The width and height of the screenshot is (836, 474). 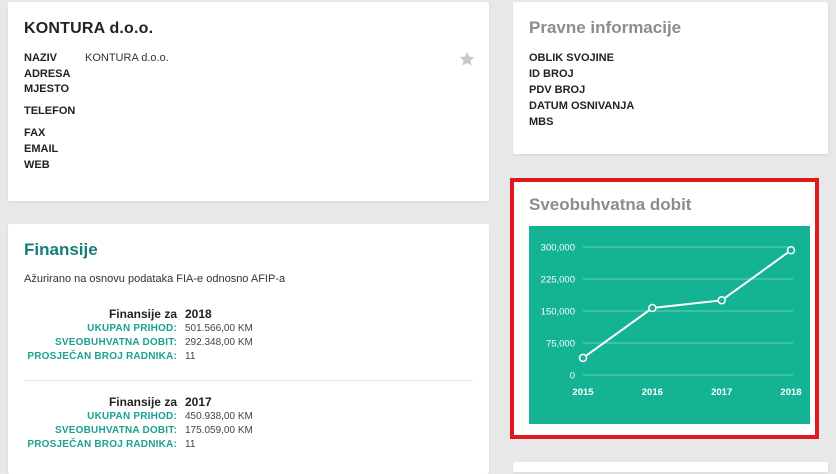 I want to click on legal-info-title: Pravne informacije, so click(x=605, y=27).